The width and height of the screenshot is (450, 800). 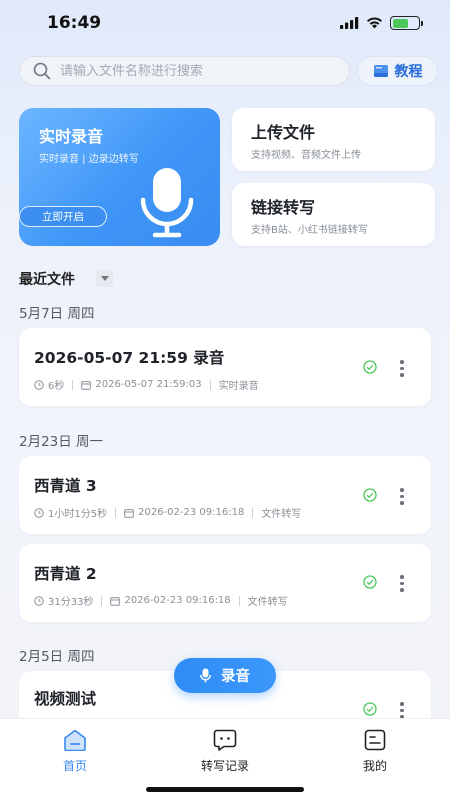 I want to click on file-item: 西青道 2 31分33秒 2026-02-23 09:16:18 文件转写, so click(x=225, y=583).